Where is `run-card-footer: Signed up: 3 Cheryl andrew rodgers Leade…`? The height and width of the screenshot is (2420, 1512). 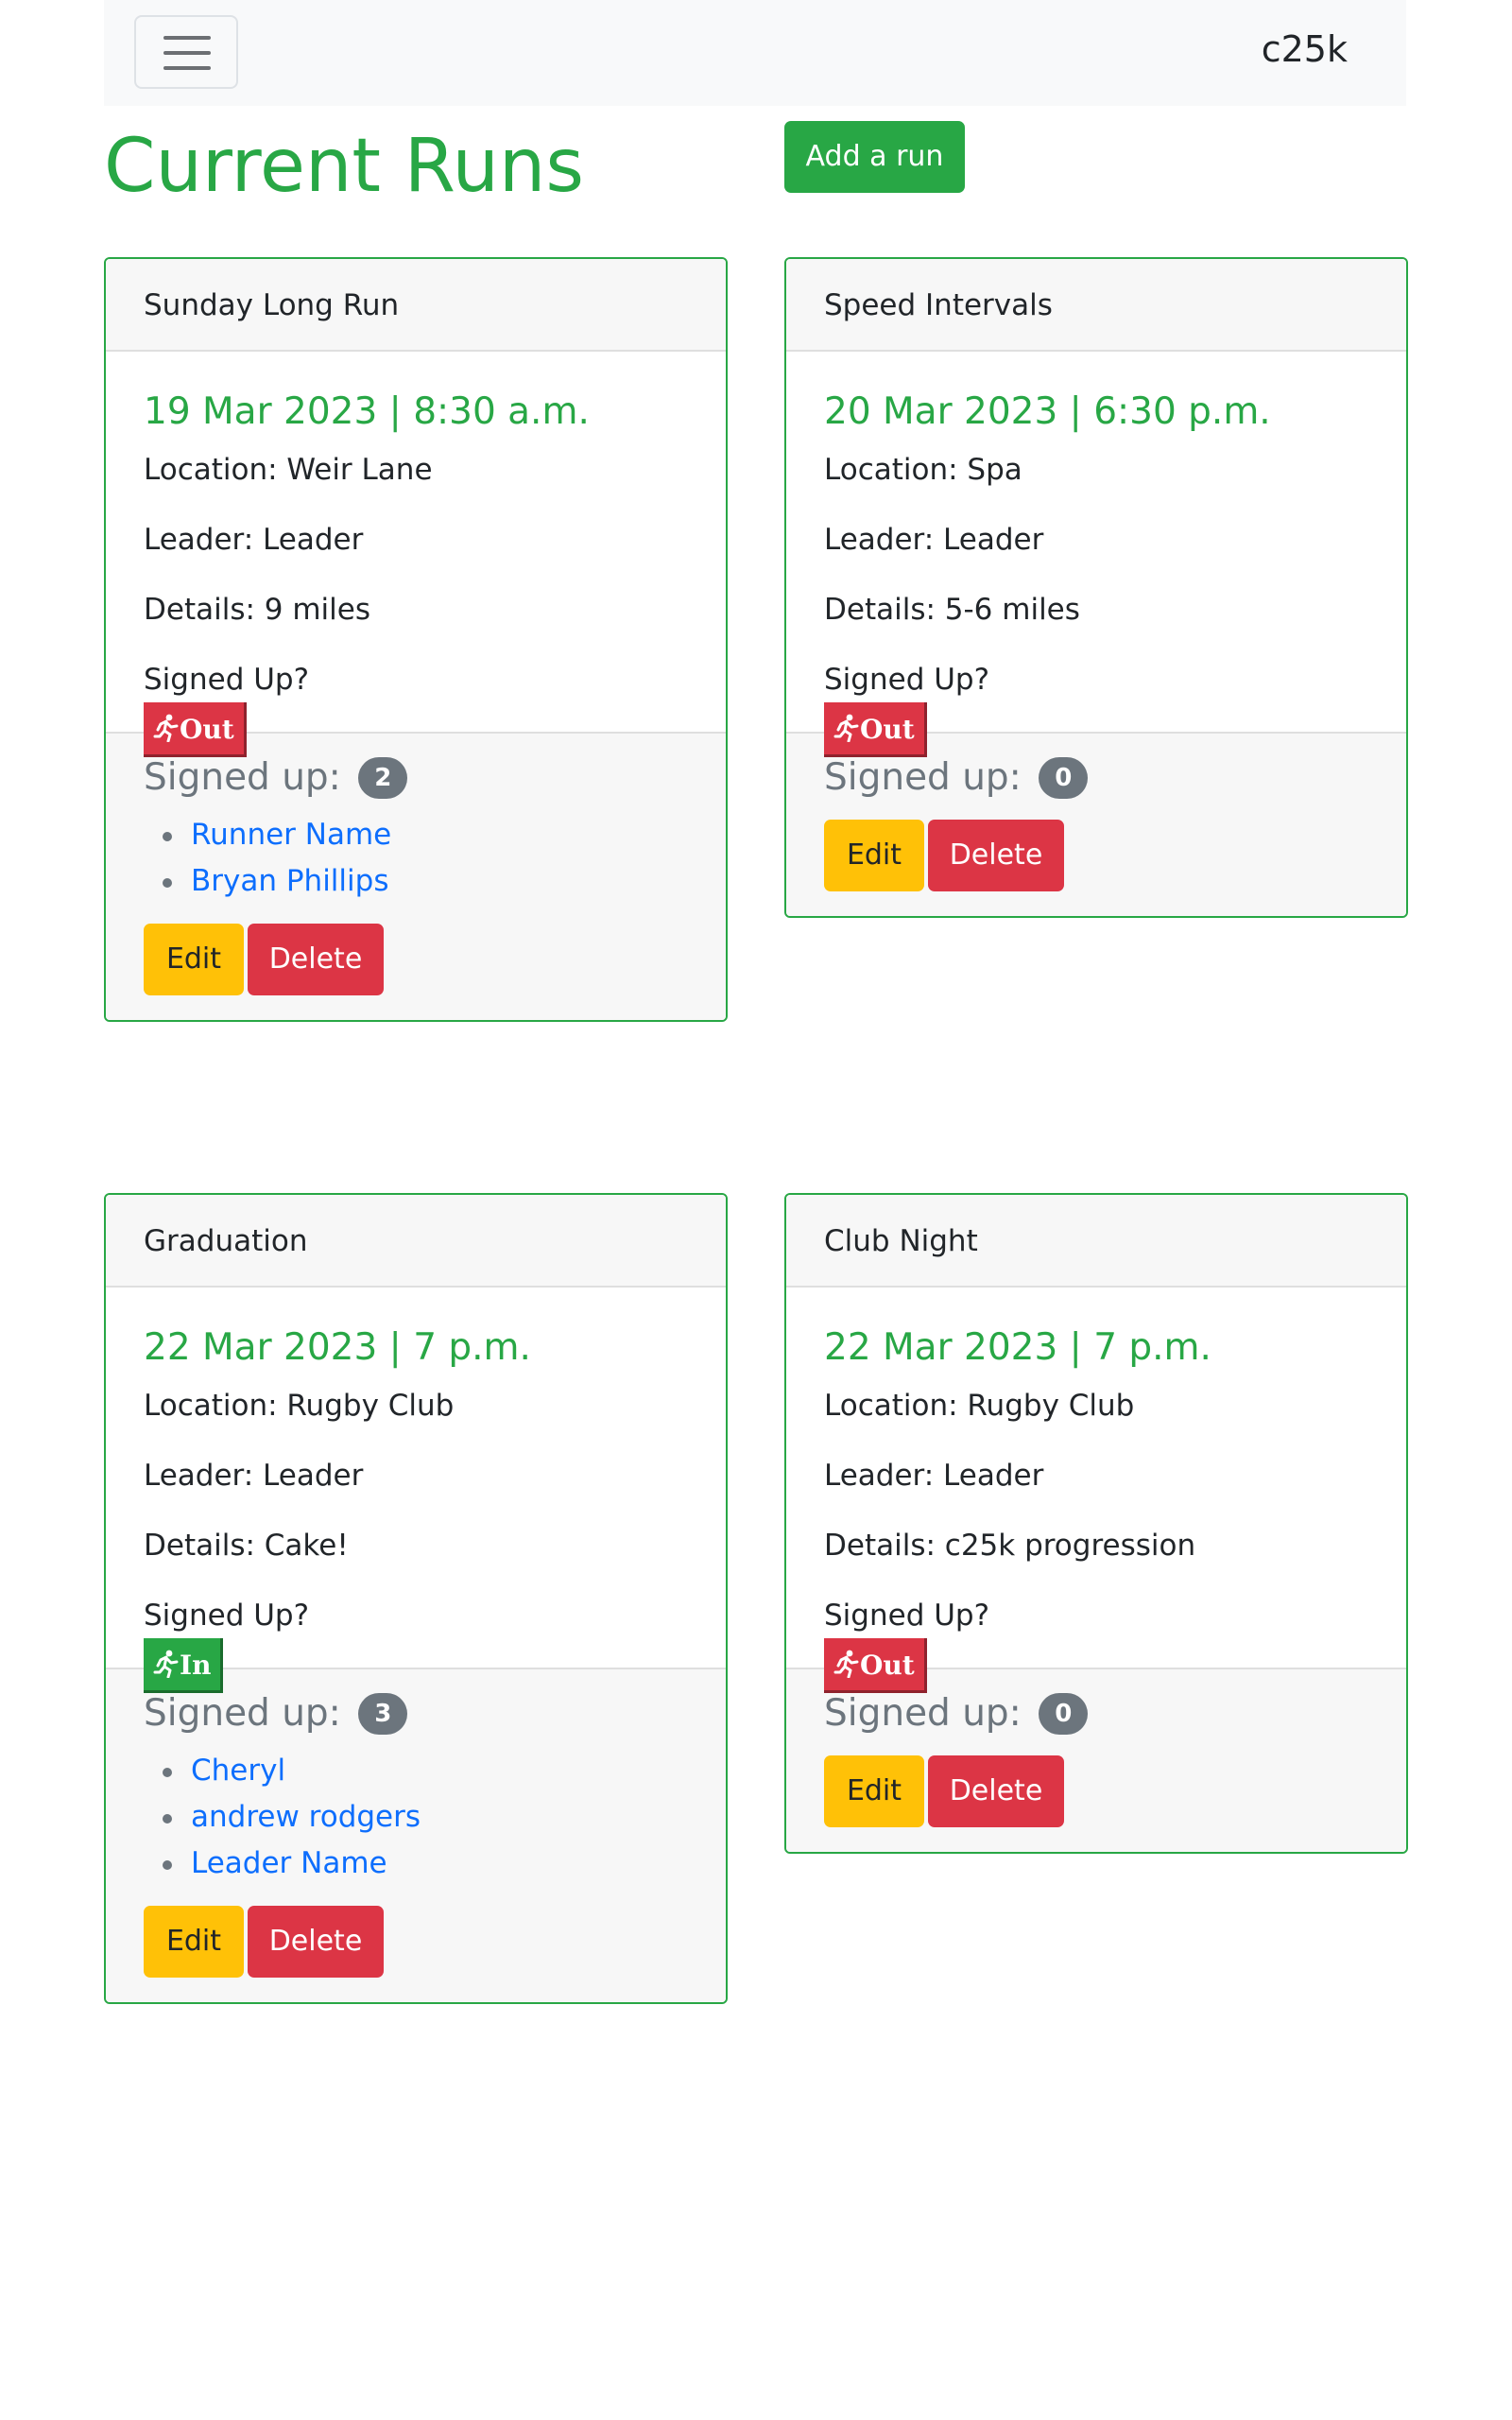 run-card-footer: Signed up: 3 Cheryl andrew rodgers Leade… is located at coordinates (416, 1835).